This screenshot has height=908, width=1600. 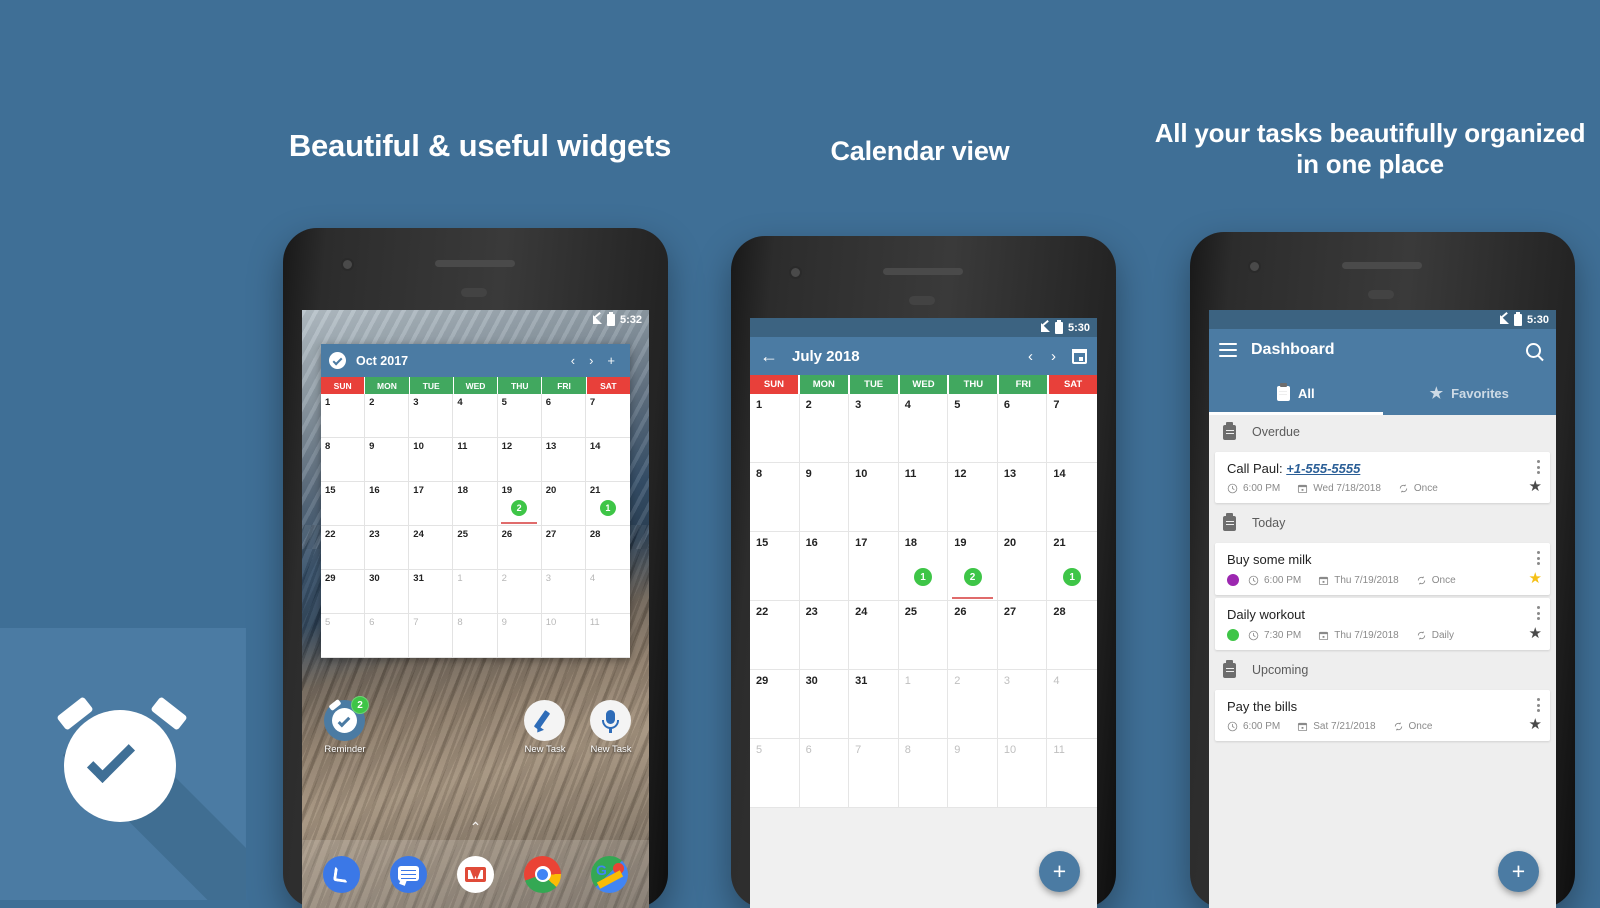 I want to click on shortcut-new-task-voice: New Task, so click(x=611, y=727).